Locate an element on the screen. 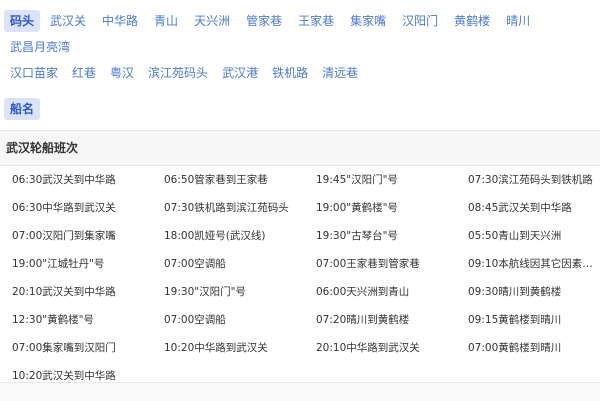  schedule-item: 10:20中华路到武汉关 is located at coordinates (228, 348).